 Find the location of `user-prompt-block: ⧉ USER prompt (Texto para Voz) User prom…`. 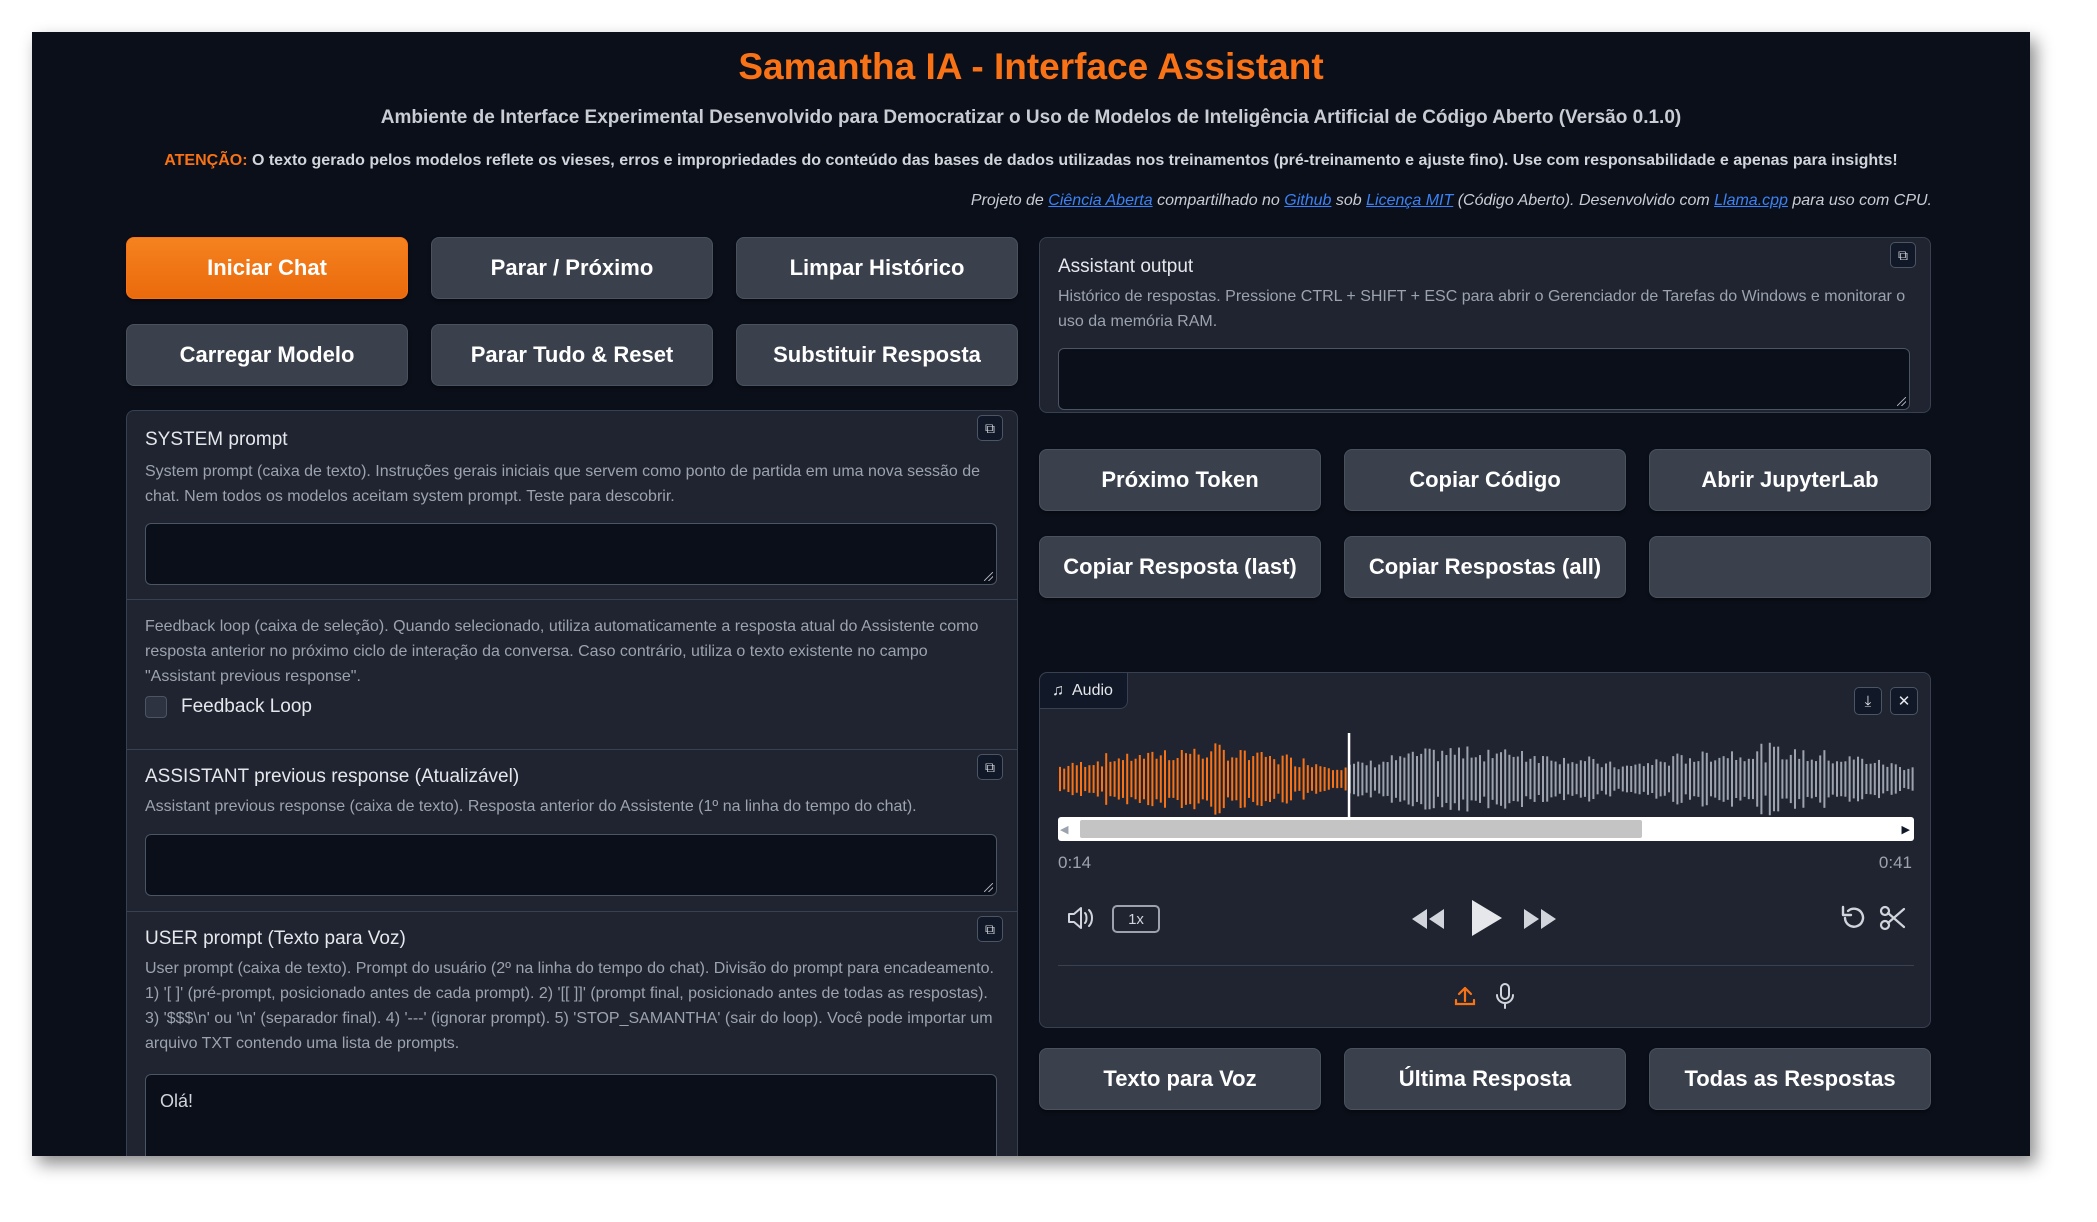

user-prompt-block: ⧉ USER prompt (Texto para Voz) User prom… is located at coordinates (572, 1033).